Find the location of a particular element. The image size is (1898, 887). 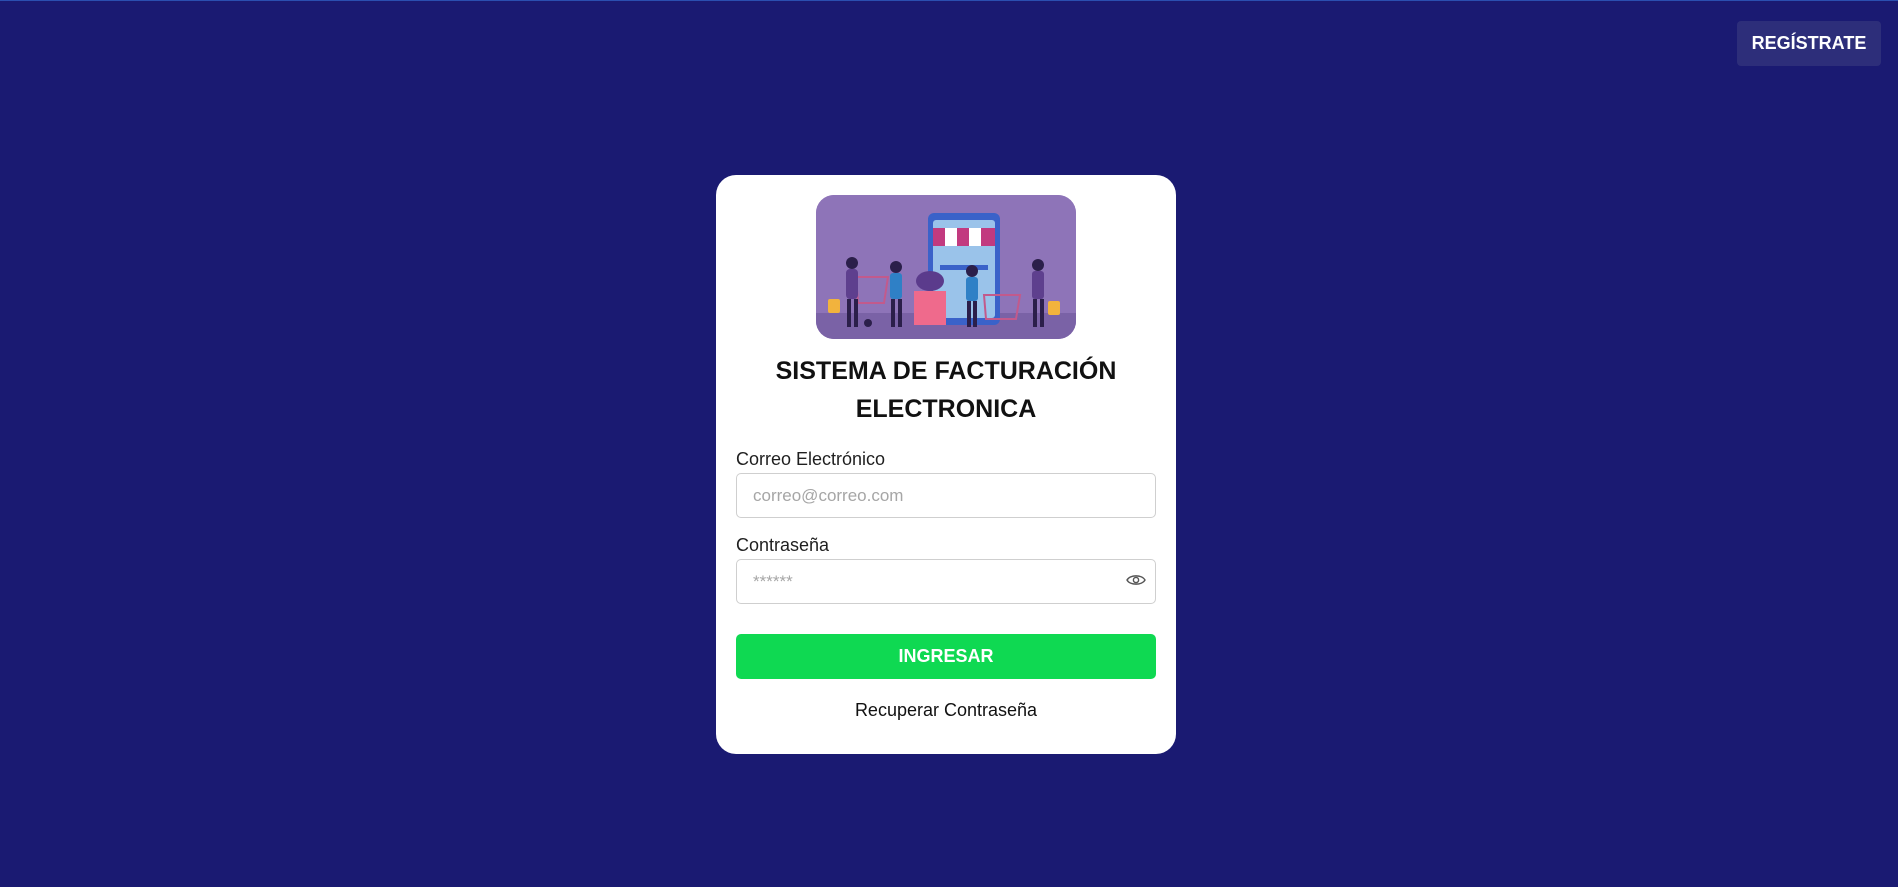

top-border is located at coordinates (949, 0).